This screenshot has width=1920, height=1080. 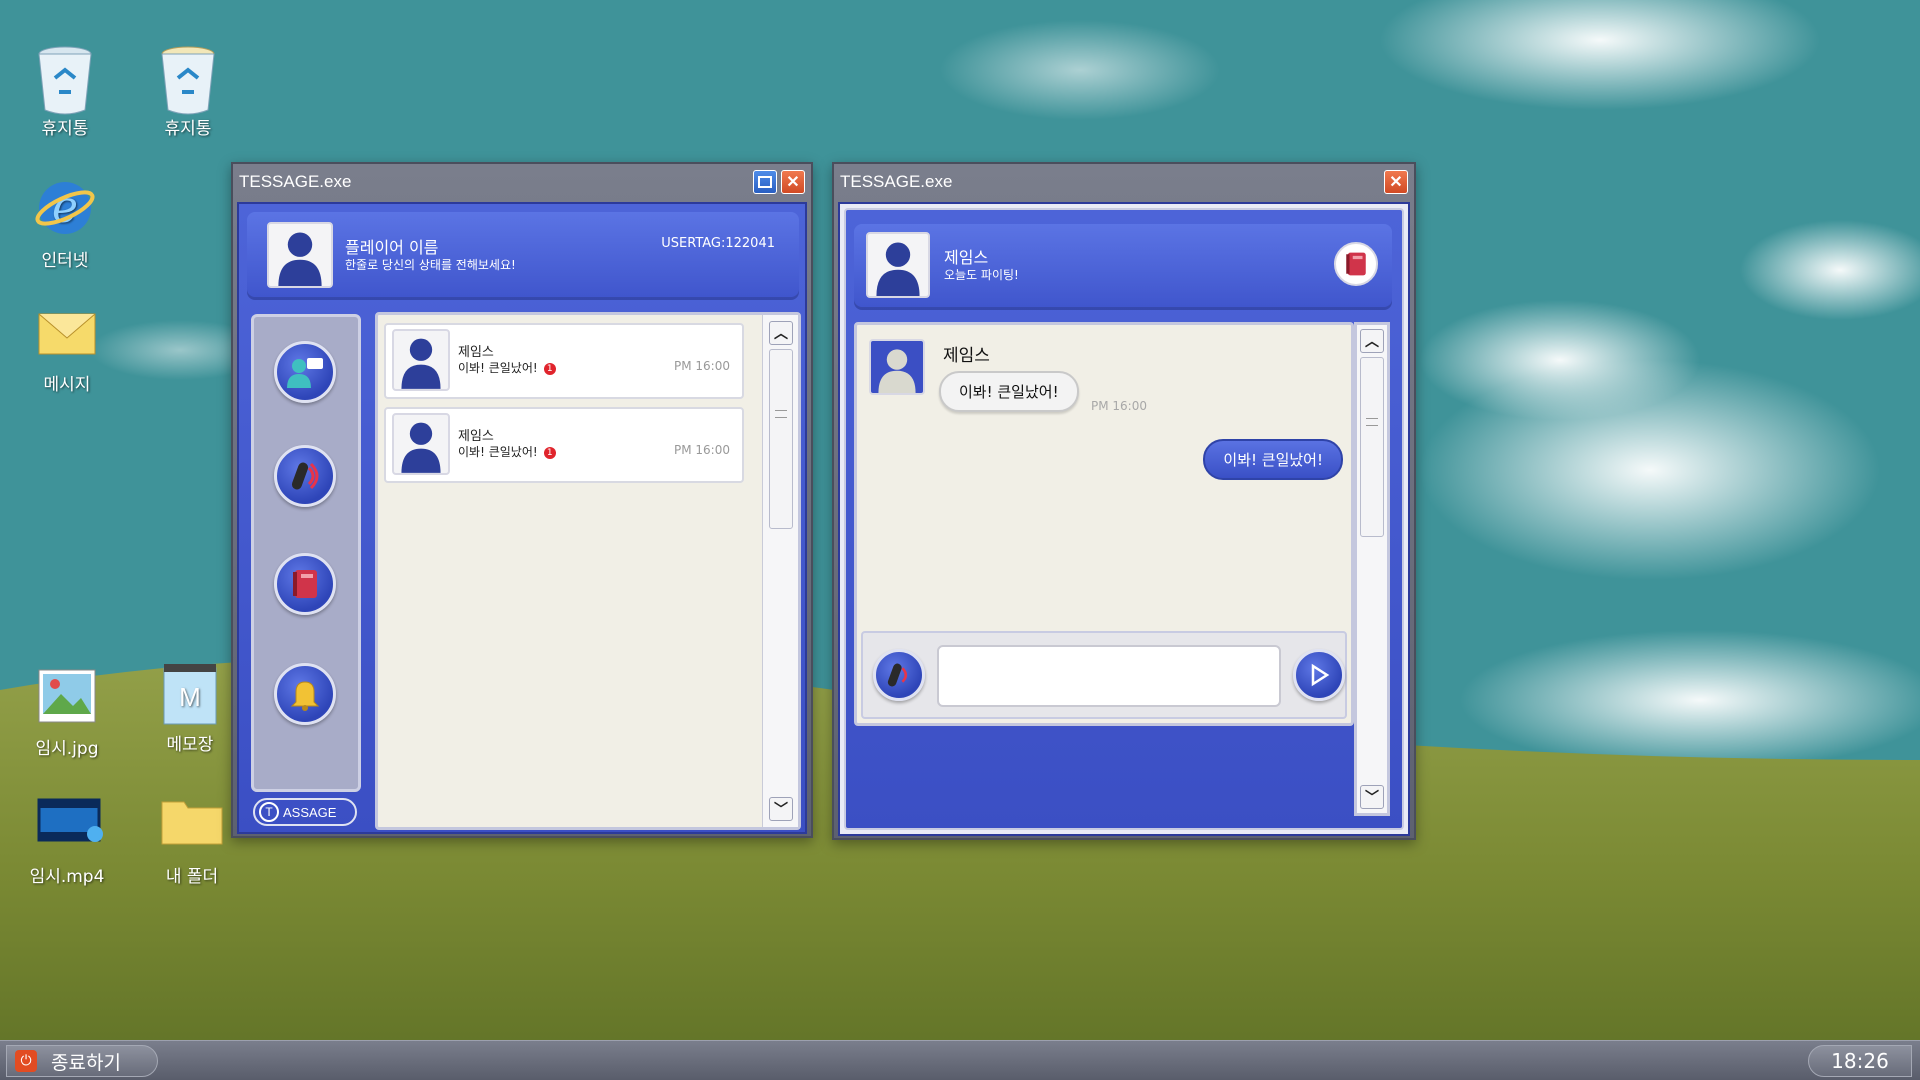 What do you see at coordinates (430, 264) in the screenshot?
I see `profile-status: 한줄로 당신의 상태를 전해보세요!` at bounding box center [430, 264].